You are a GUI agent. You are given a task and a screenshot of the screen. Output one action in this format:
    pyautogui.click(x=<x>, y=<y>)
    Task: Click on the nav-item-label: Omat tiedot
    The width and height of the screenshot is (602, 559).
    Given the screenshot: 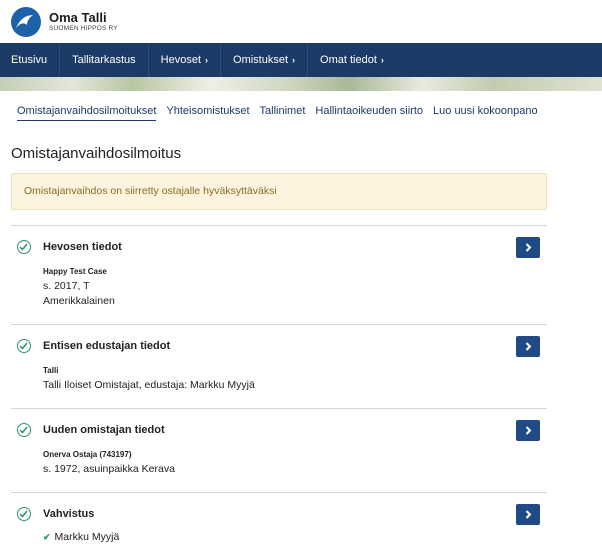 What is the action you would take?
    pyautogui.click(x=348, y=60)
    